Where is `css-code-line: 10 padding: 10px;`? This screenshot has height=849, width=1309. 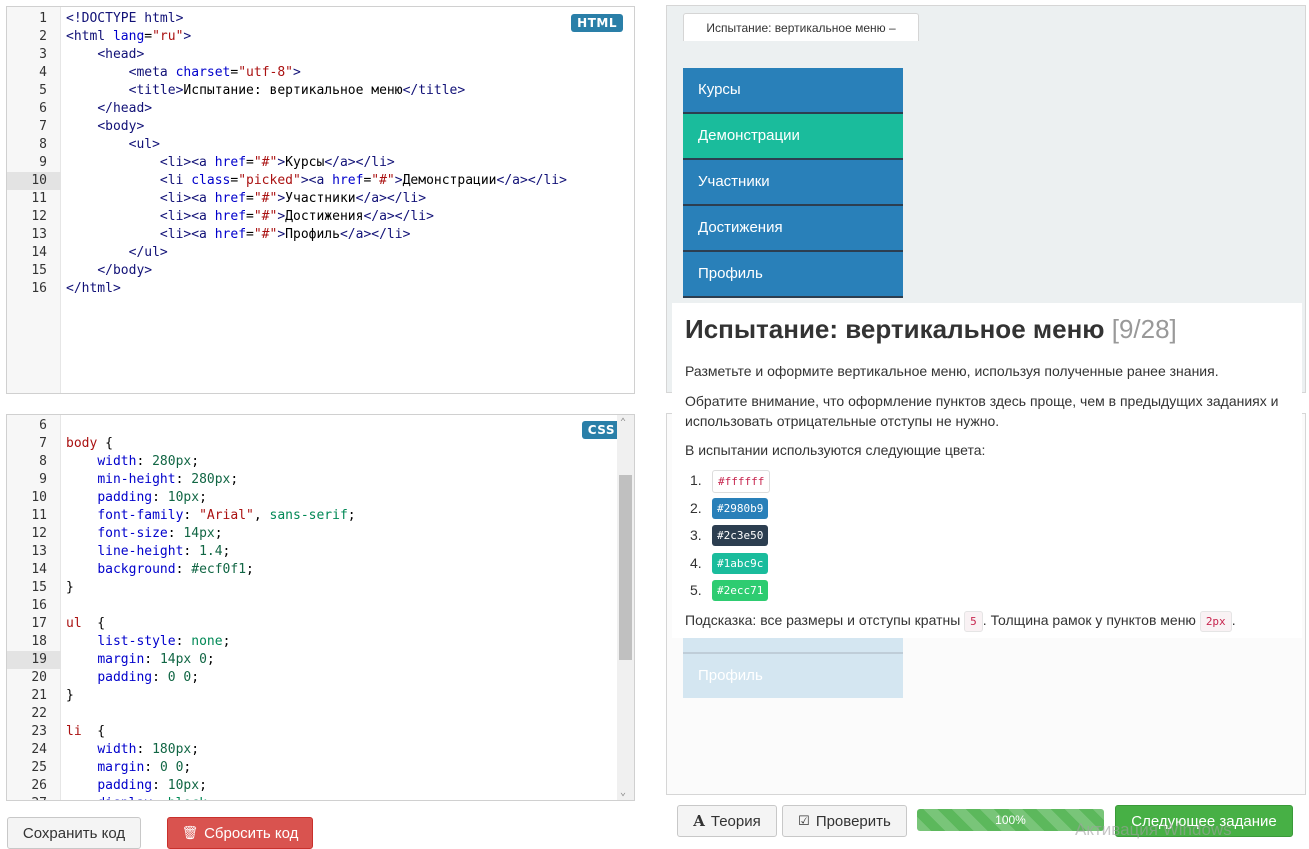
css-code-line: 10 padding: 10px; is located at coordinates (312, 498).